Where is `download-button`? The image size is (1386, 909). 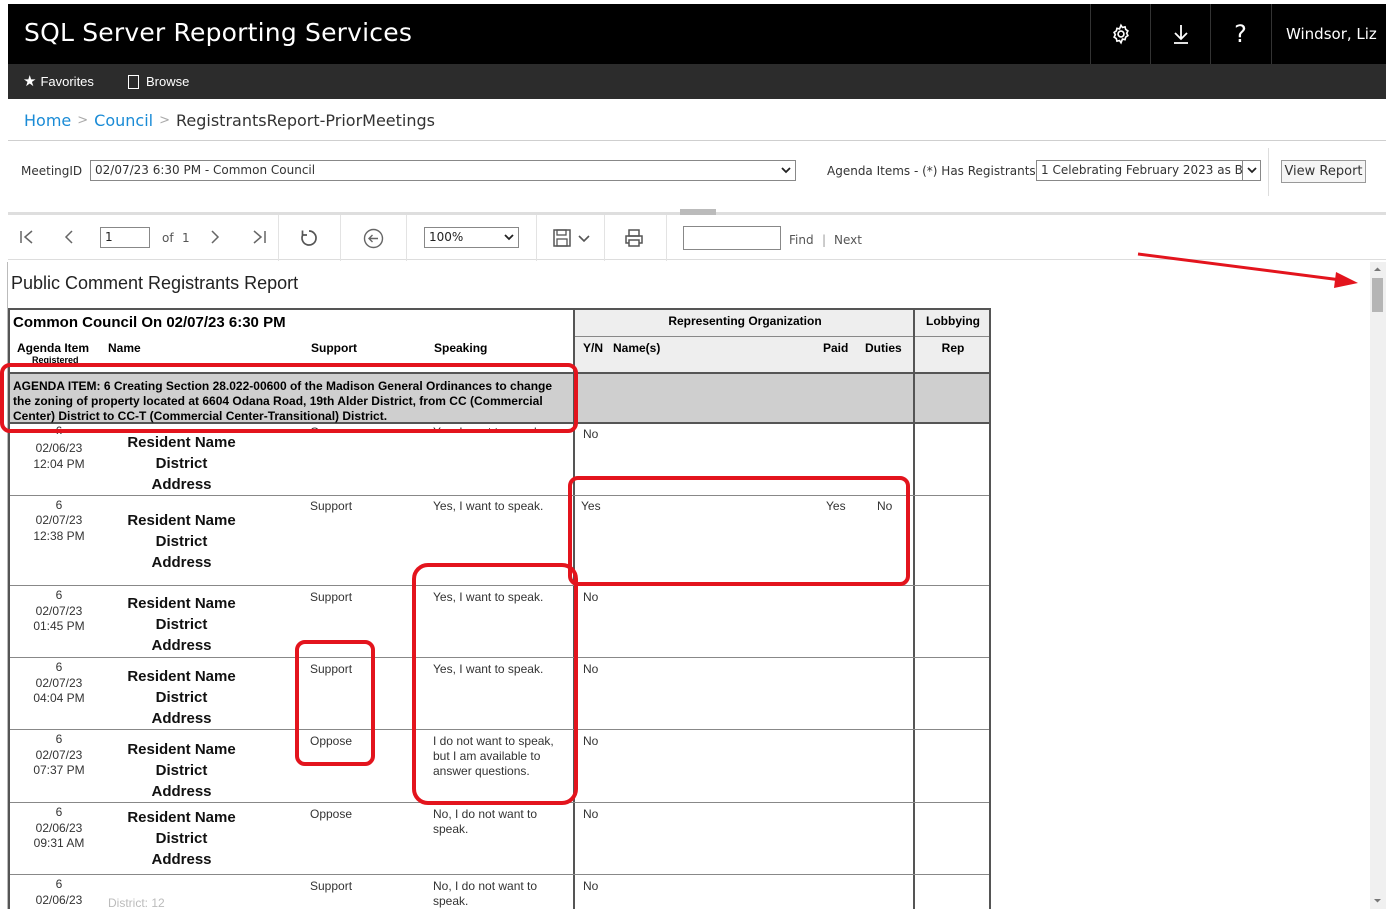
download-button is located at coordinates (1180, 34).